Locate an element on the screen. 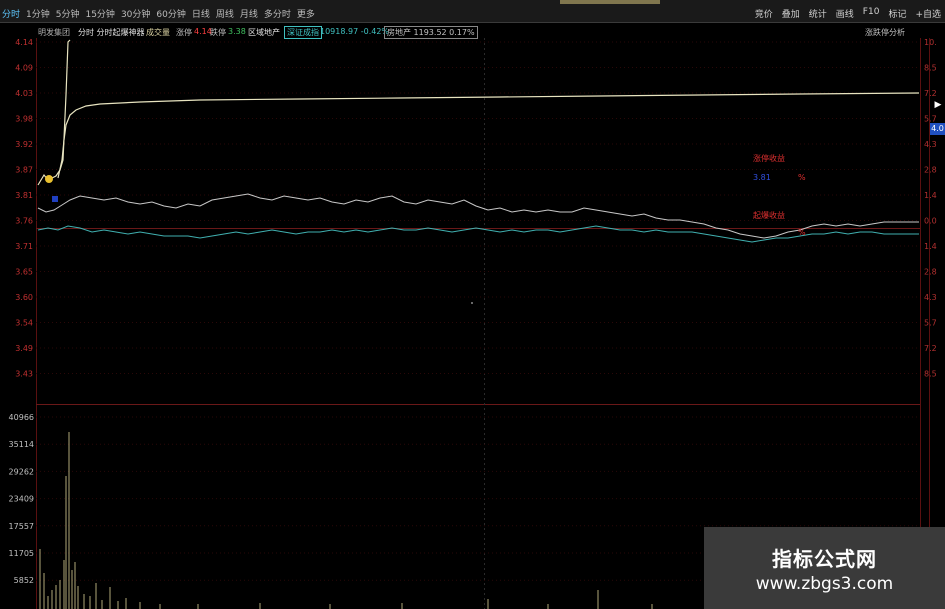 The height and width of the screenshot is (609, 945). expand-arrow-icon: ▶ is located at coordinates (938, 106).